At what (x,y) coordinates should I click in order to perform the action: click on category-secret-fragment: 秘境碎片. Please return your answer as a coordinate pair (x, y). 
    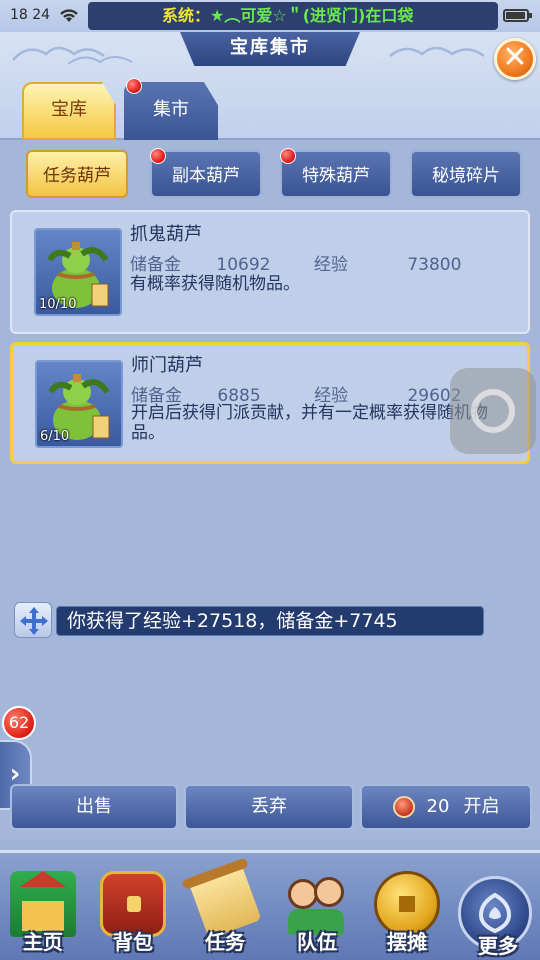
    Looking at the image, I should click on (466, 174).